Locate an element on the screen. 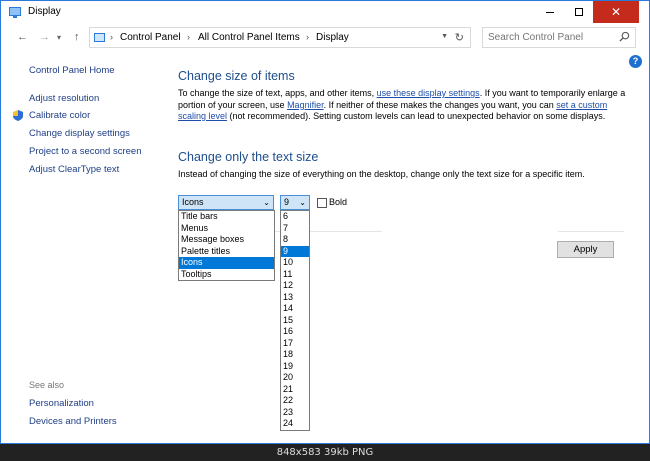 Image resolution: width=650 pixels, height=461 pixels. dropdown-option: 8 is located at coordinates (295, 240).